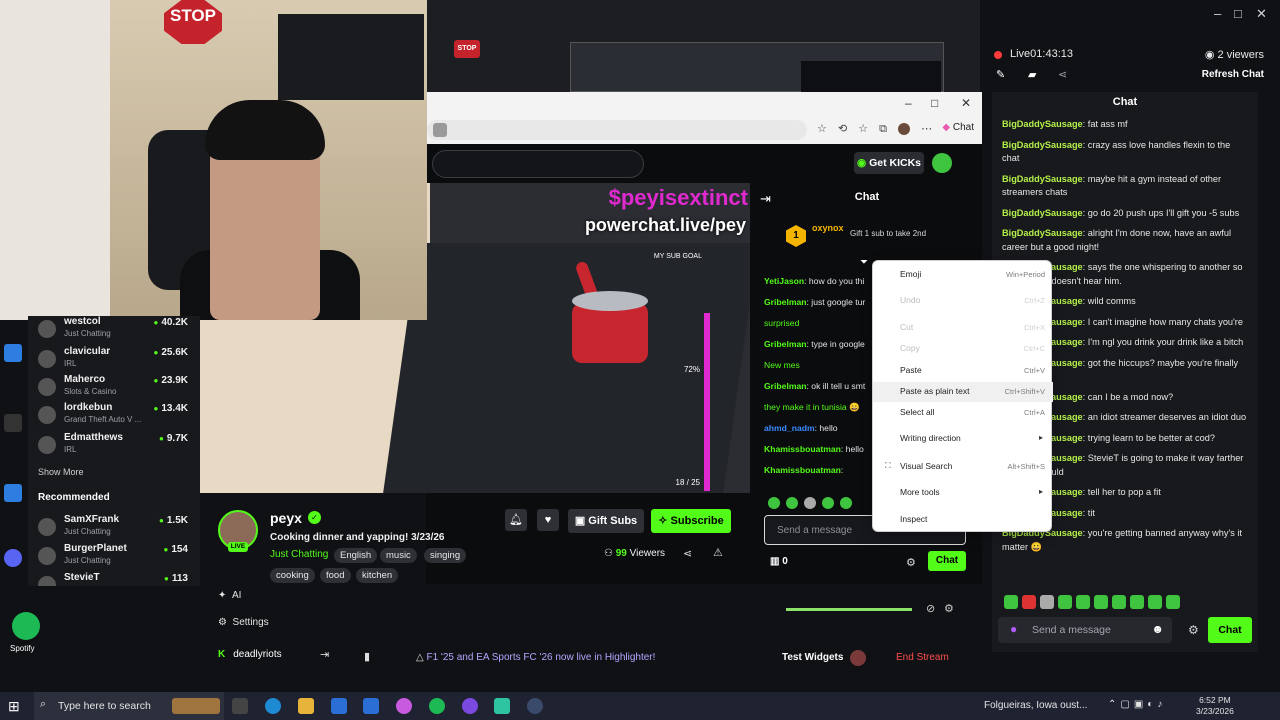  I want to click on edge-icon, so click(273, 706).